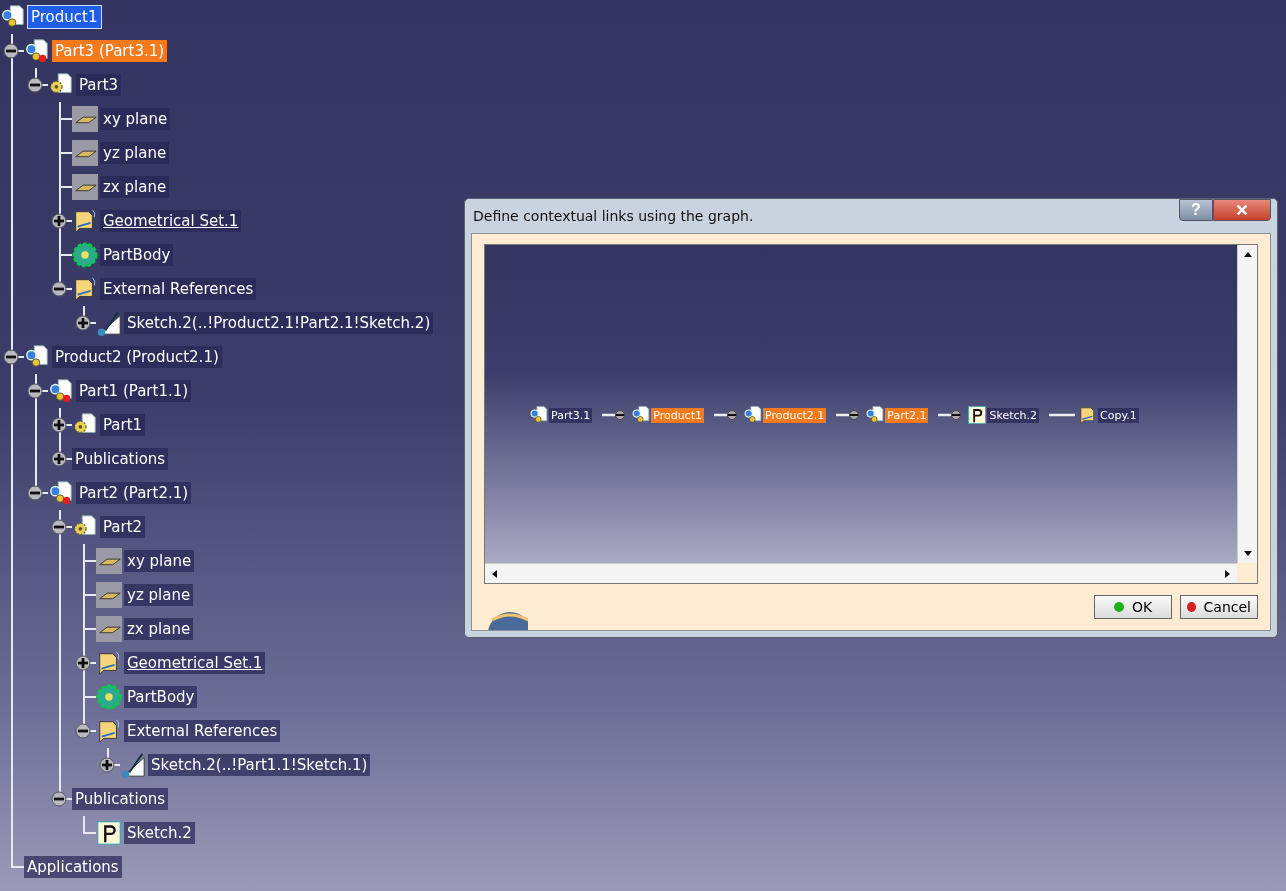 The width and height of the screenshot is (1286, 891). What do you see at coordinates (571, 415) in the screenshot?
I see `graph-node-label: Part3.1` at bounding box center [571, 415].